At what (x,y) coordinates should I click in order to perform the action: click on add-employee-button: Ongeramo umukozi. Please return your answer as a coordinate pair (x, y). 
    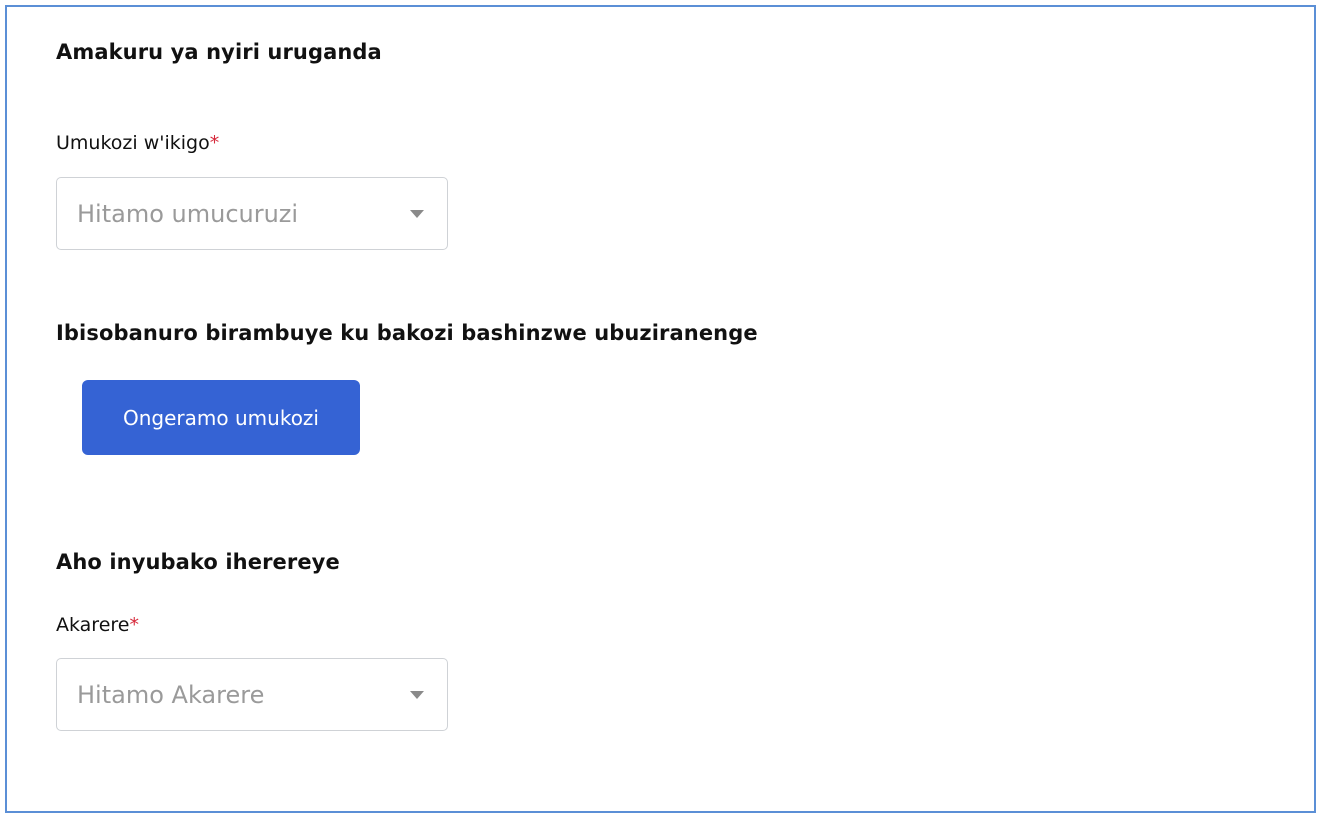
    Looking at the image, I should click on (221, 417).